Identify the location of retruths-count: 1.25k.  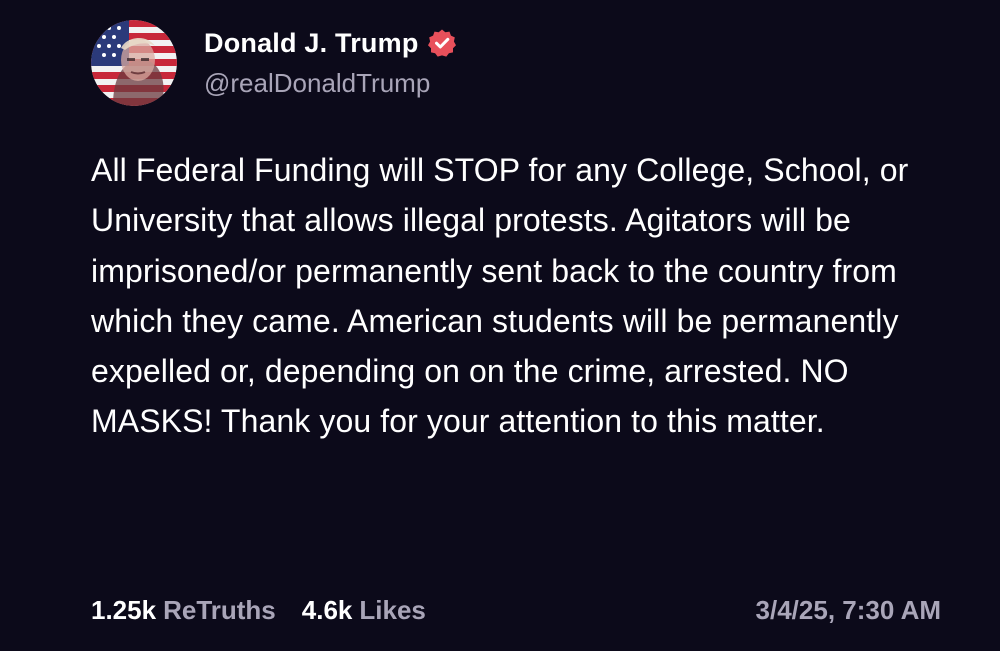
(124, 609).